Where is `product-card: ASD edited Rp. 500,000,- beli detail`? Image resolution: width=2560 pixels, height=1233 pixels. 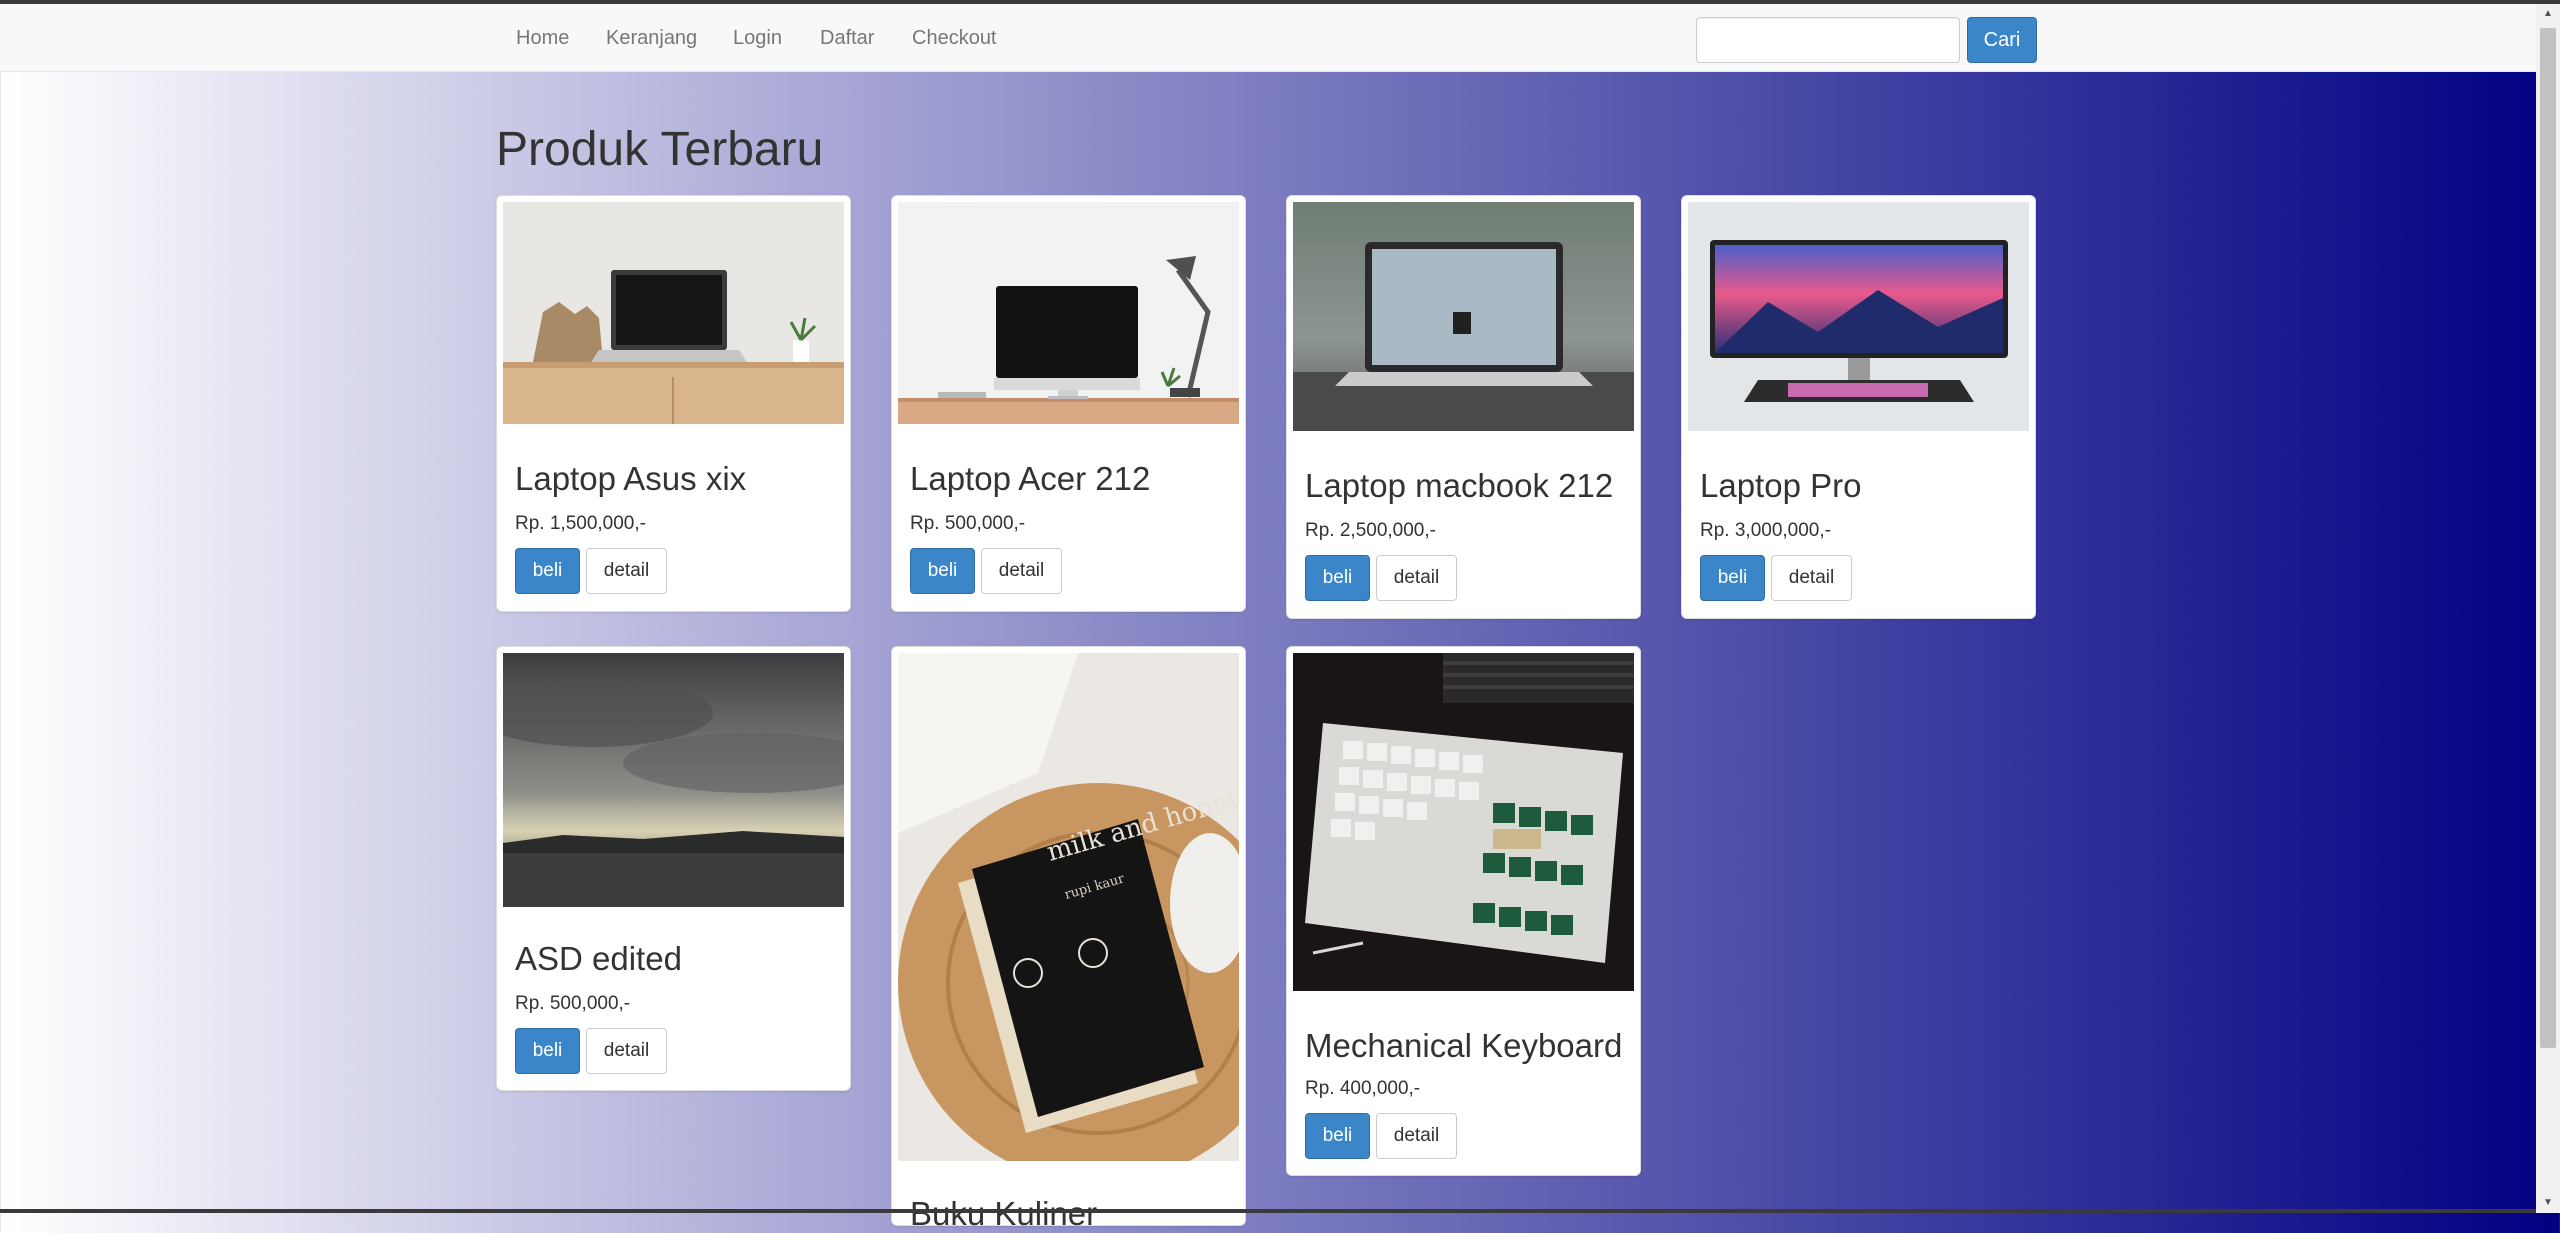 product-card: ASD edited Rp. 500,000,- beli detail is located at coordinates (673, 868).